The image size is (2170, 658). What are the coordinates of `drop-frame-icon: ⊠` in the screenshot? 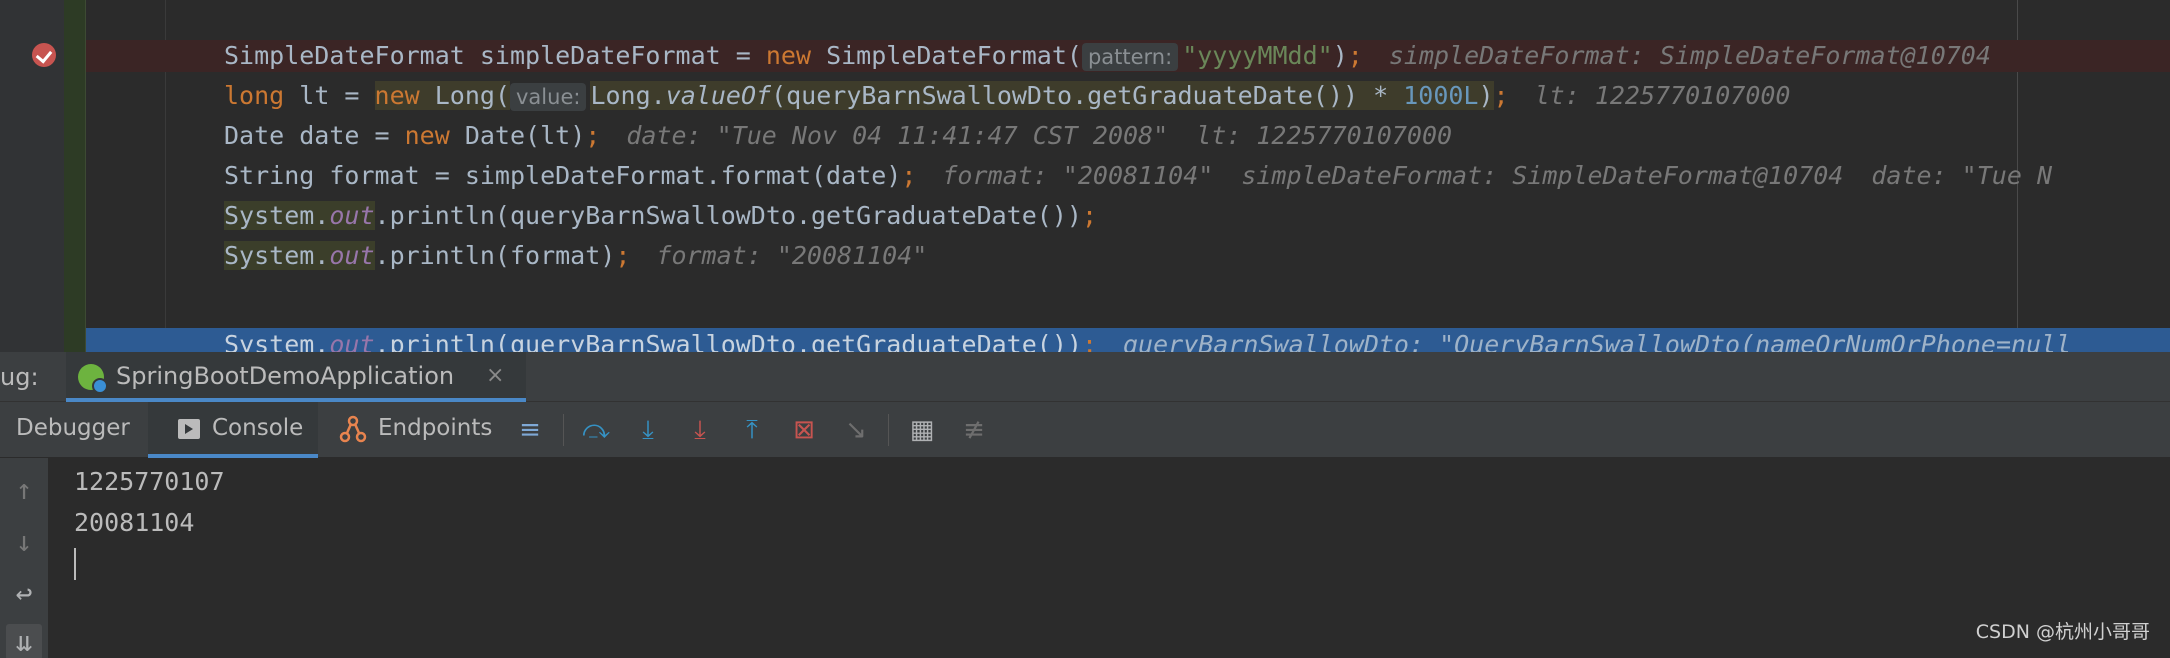 It's located at (804, 430).